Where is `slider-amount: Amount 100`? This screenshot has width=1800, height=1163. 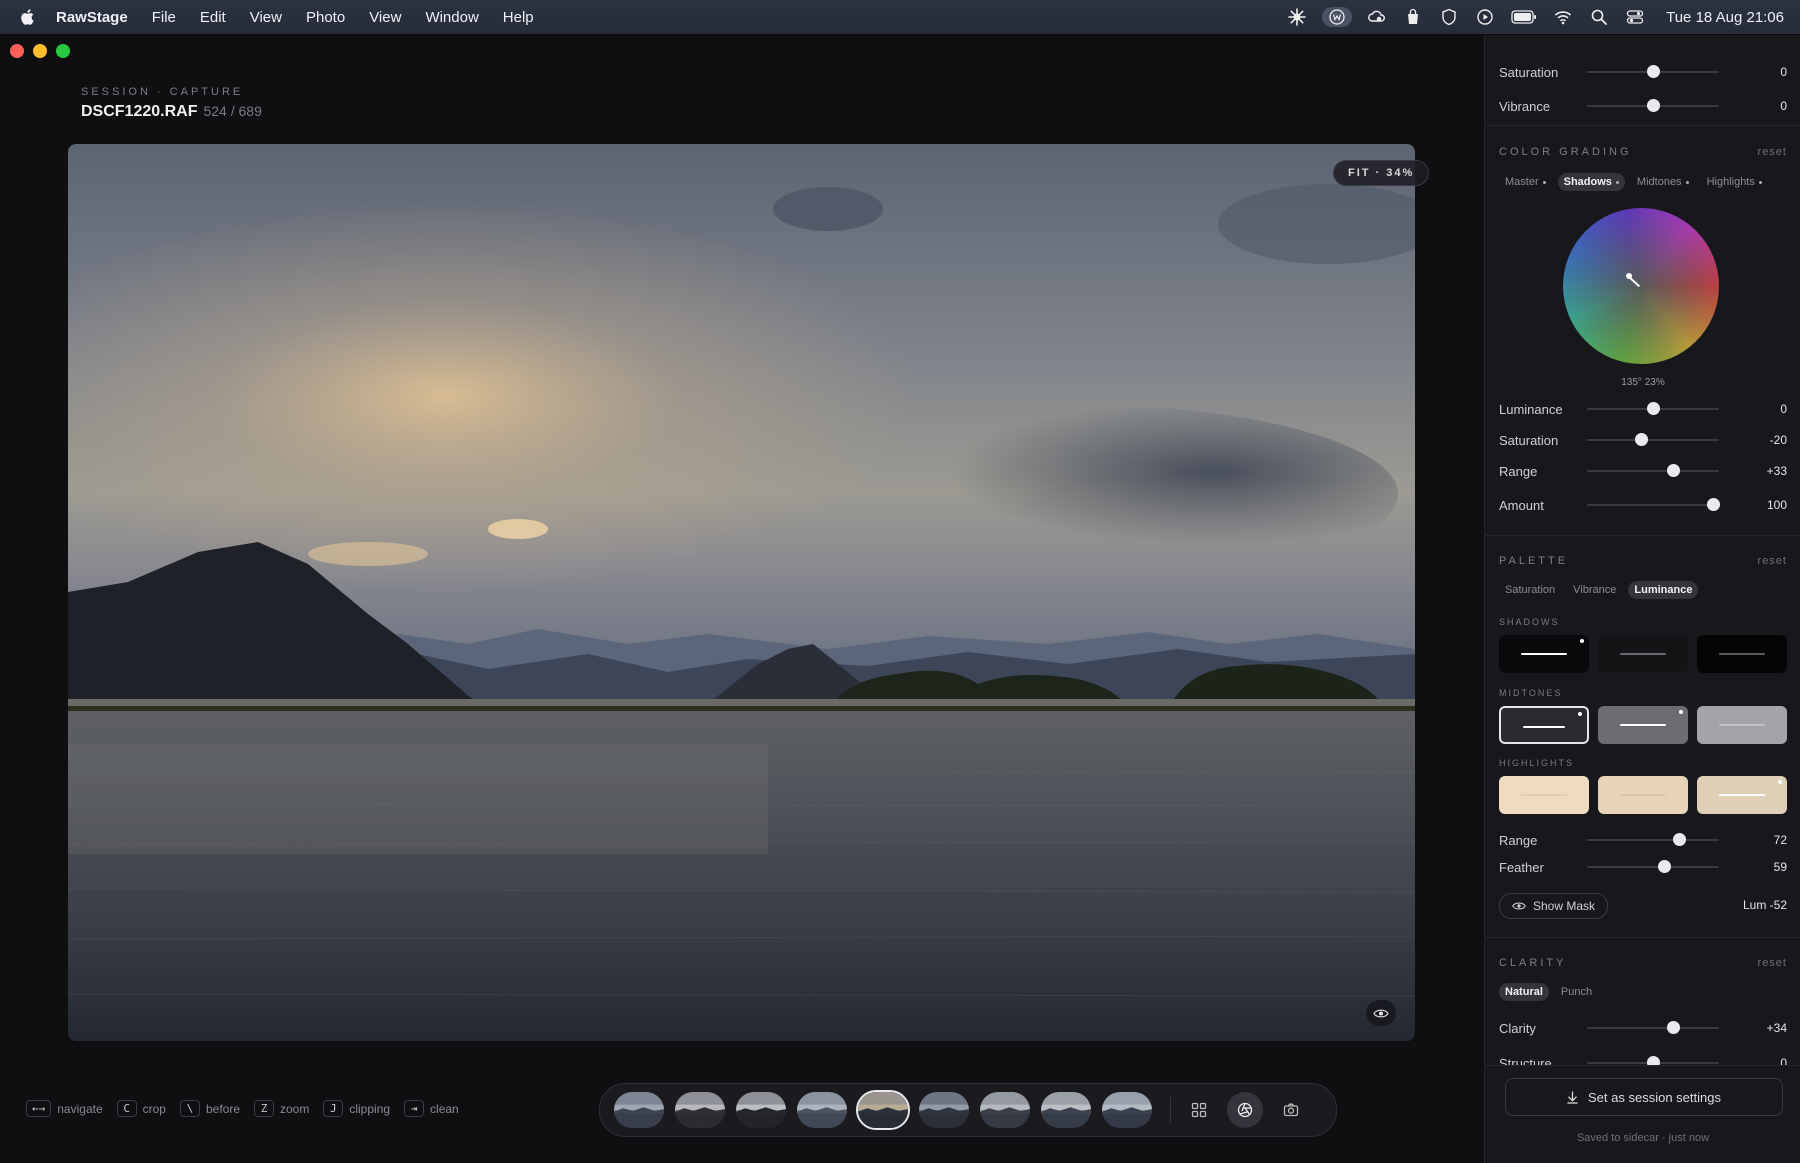
slider-amount: Amount 100 is located at coordinates (1643, 505).